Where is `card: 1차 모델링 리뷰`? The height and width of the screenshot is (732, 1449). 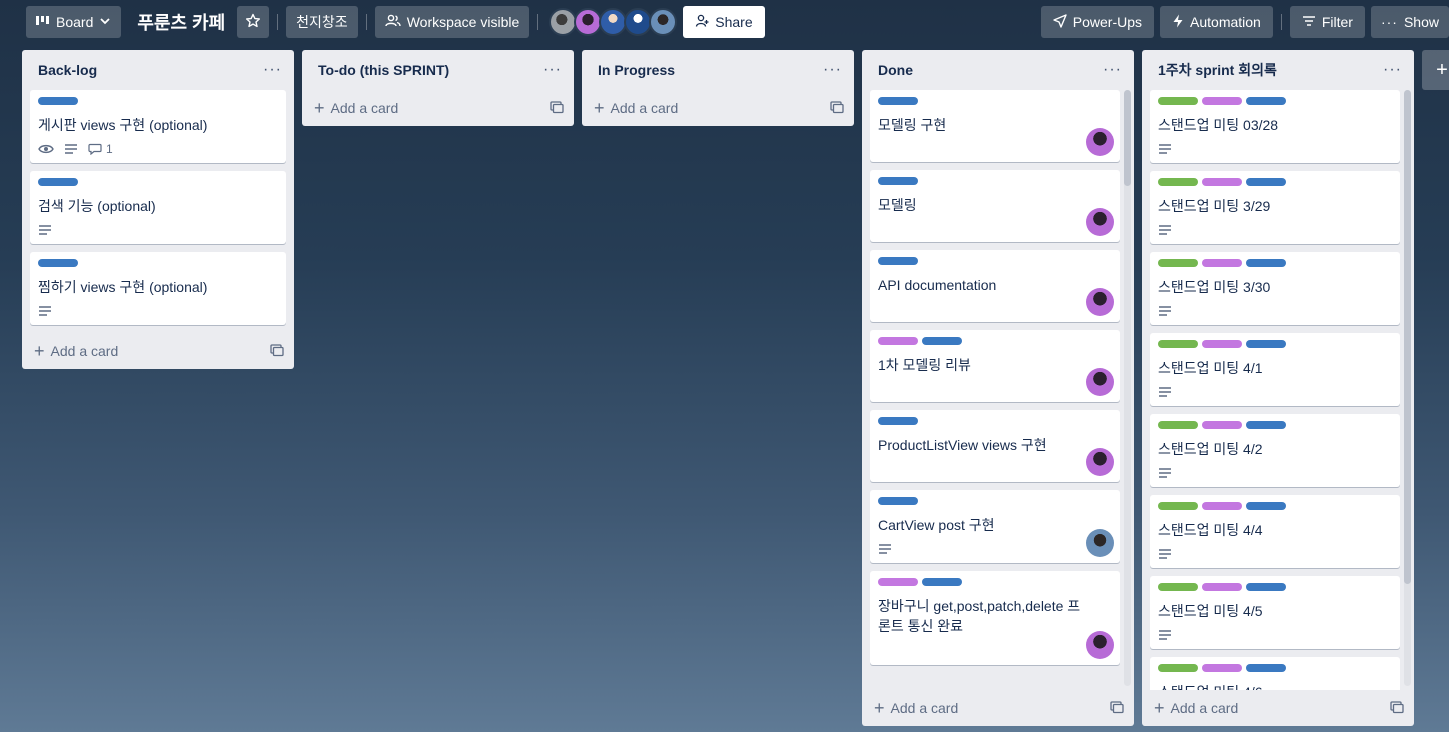
card: 1차 모델링 리뷰 is located at coordinates (995, 366).